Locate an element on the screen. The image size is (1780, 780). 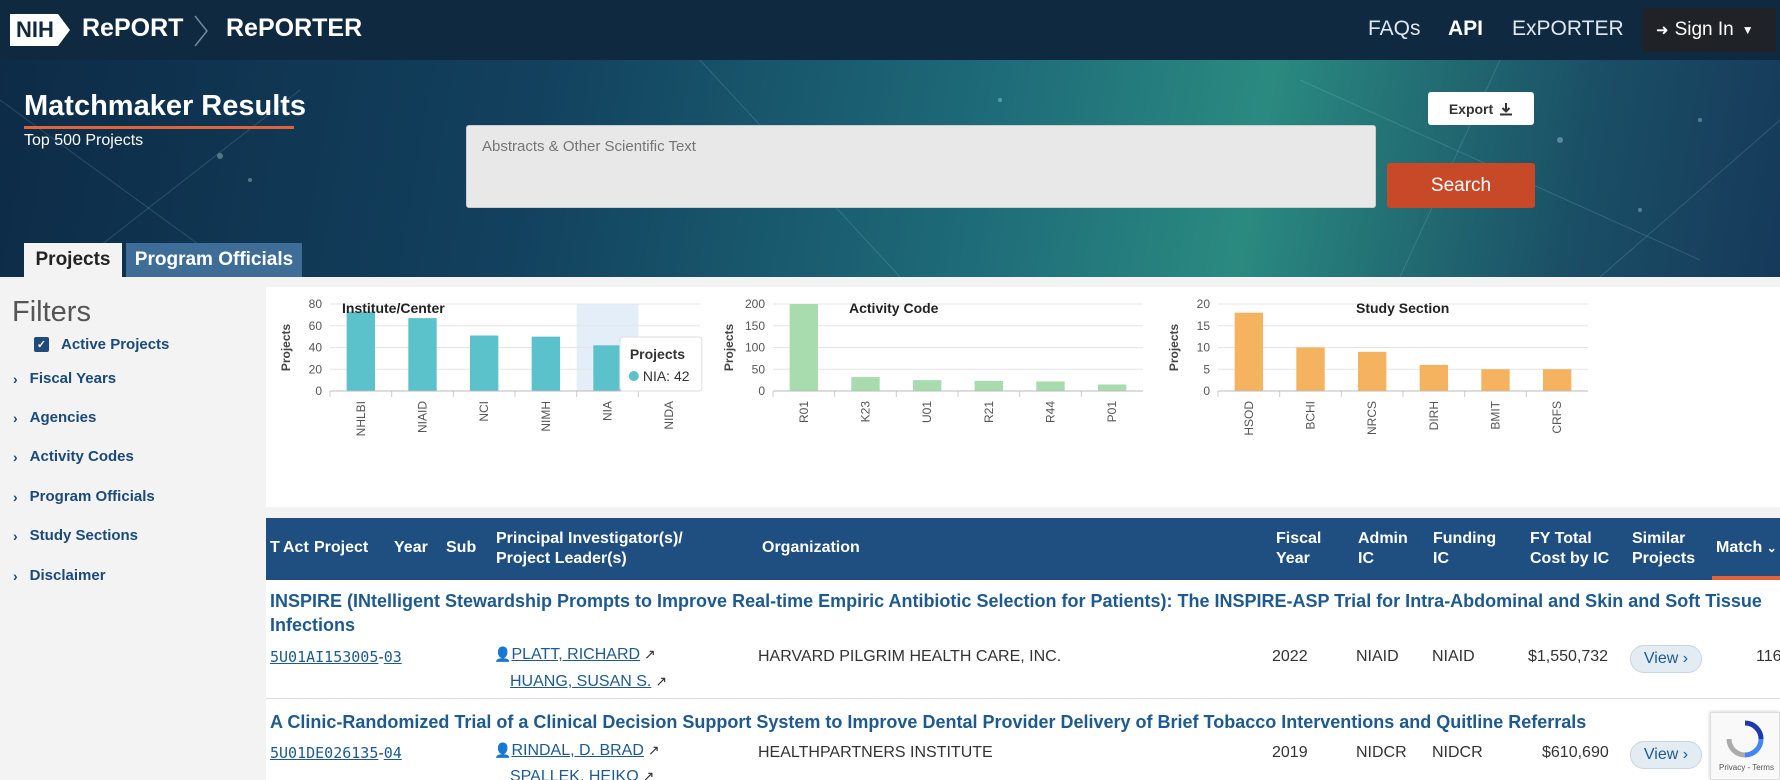
project-number-sub: 04 is located at coordinates (393, 753).